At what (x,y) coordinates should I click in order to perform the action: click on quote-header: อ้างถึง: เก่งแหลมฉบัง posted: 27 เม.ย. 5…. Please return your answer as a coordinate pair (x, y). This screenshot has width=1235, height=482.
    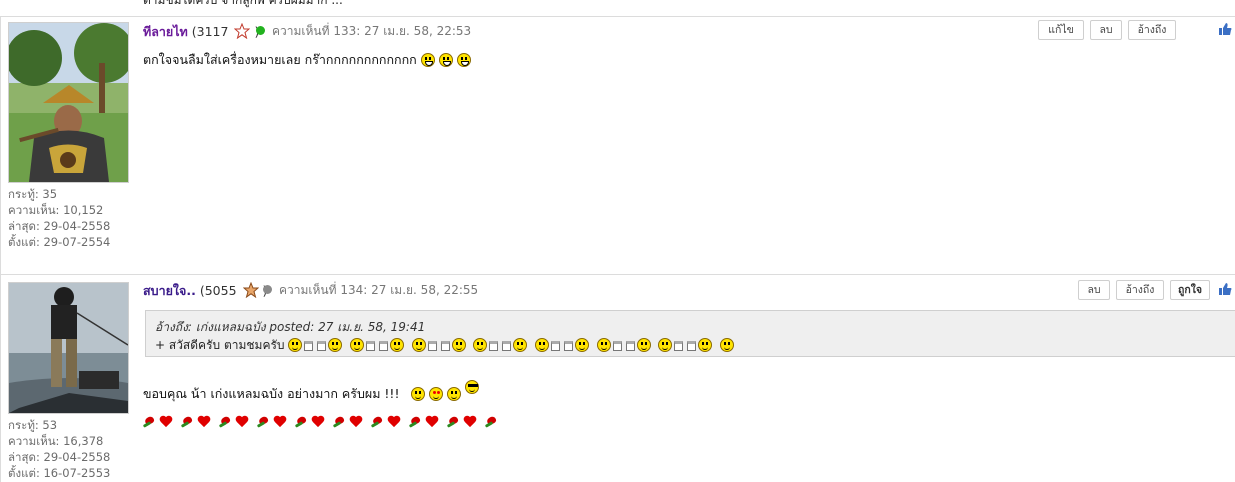
    Looking at the image, I should click on (290, 327).